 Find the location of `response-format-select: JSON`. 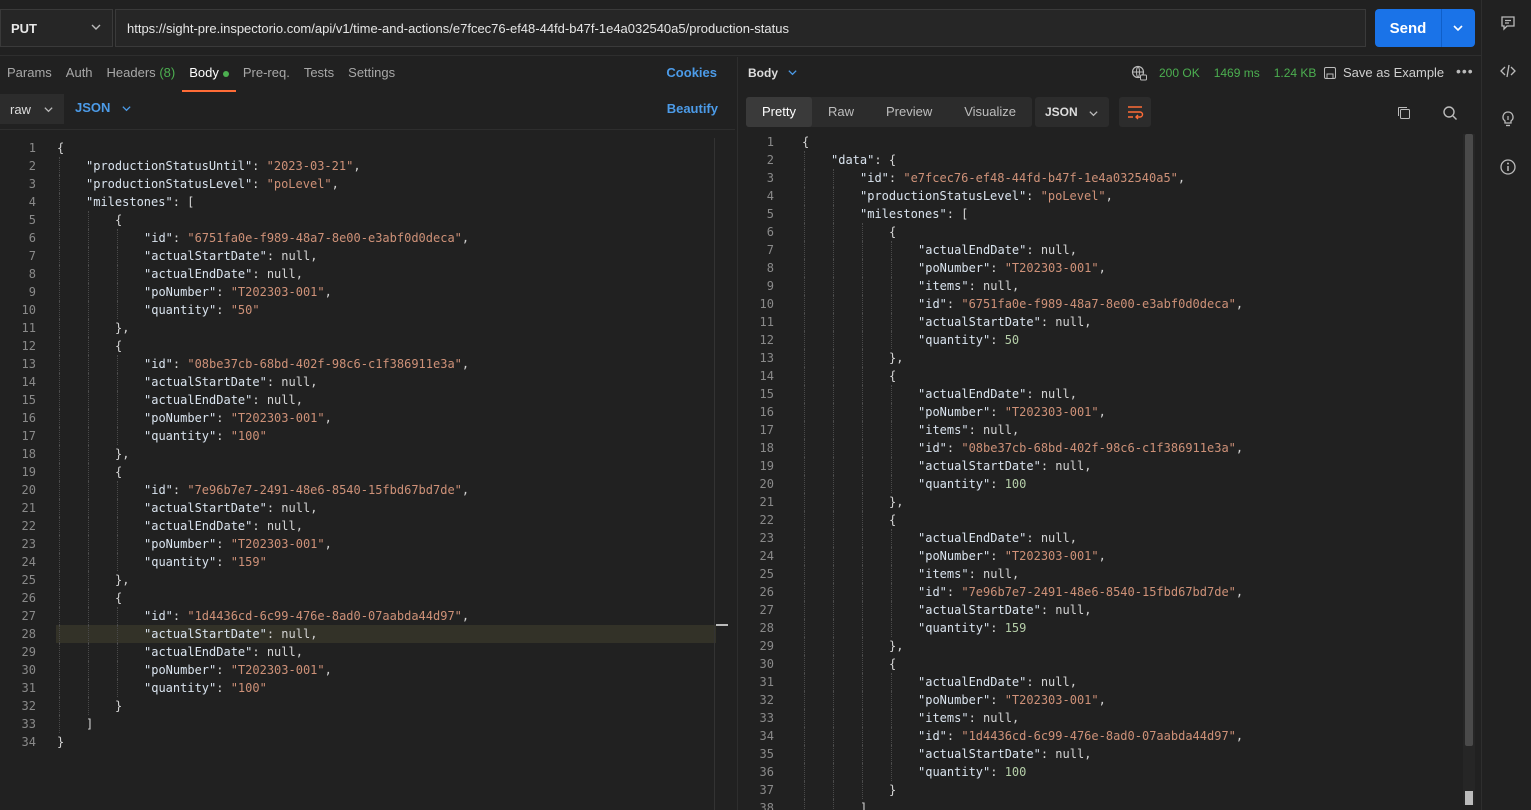

response-format-select: JSON is located at coordinates (1072, 112).